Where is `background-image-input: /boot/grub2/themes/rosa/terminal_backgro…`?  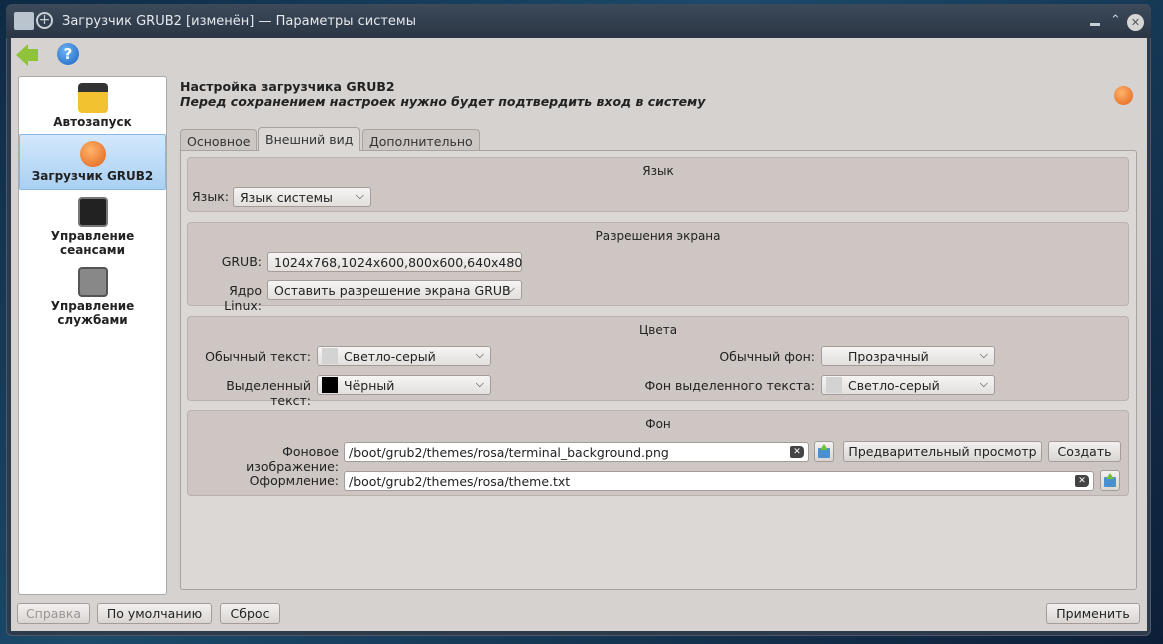
background-image-input: /boot/grub2/themes/rosa/terminal_backgro… is located at coordinates (576, 452).